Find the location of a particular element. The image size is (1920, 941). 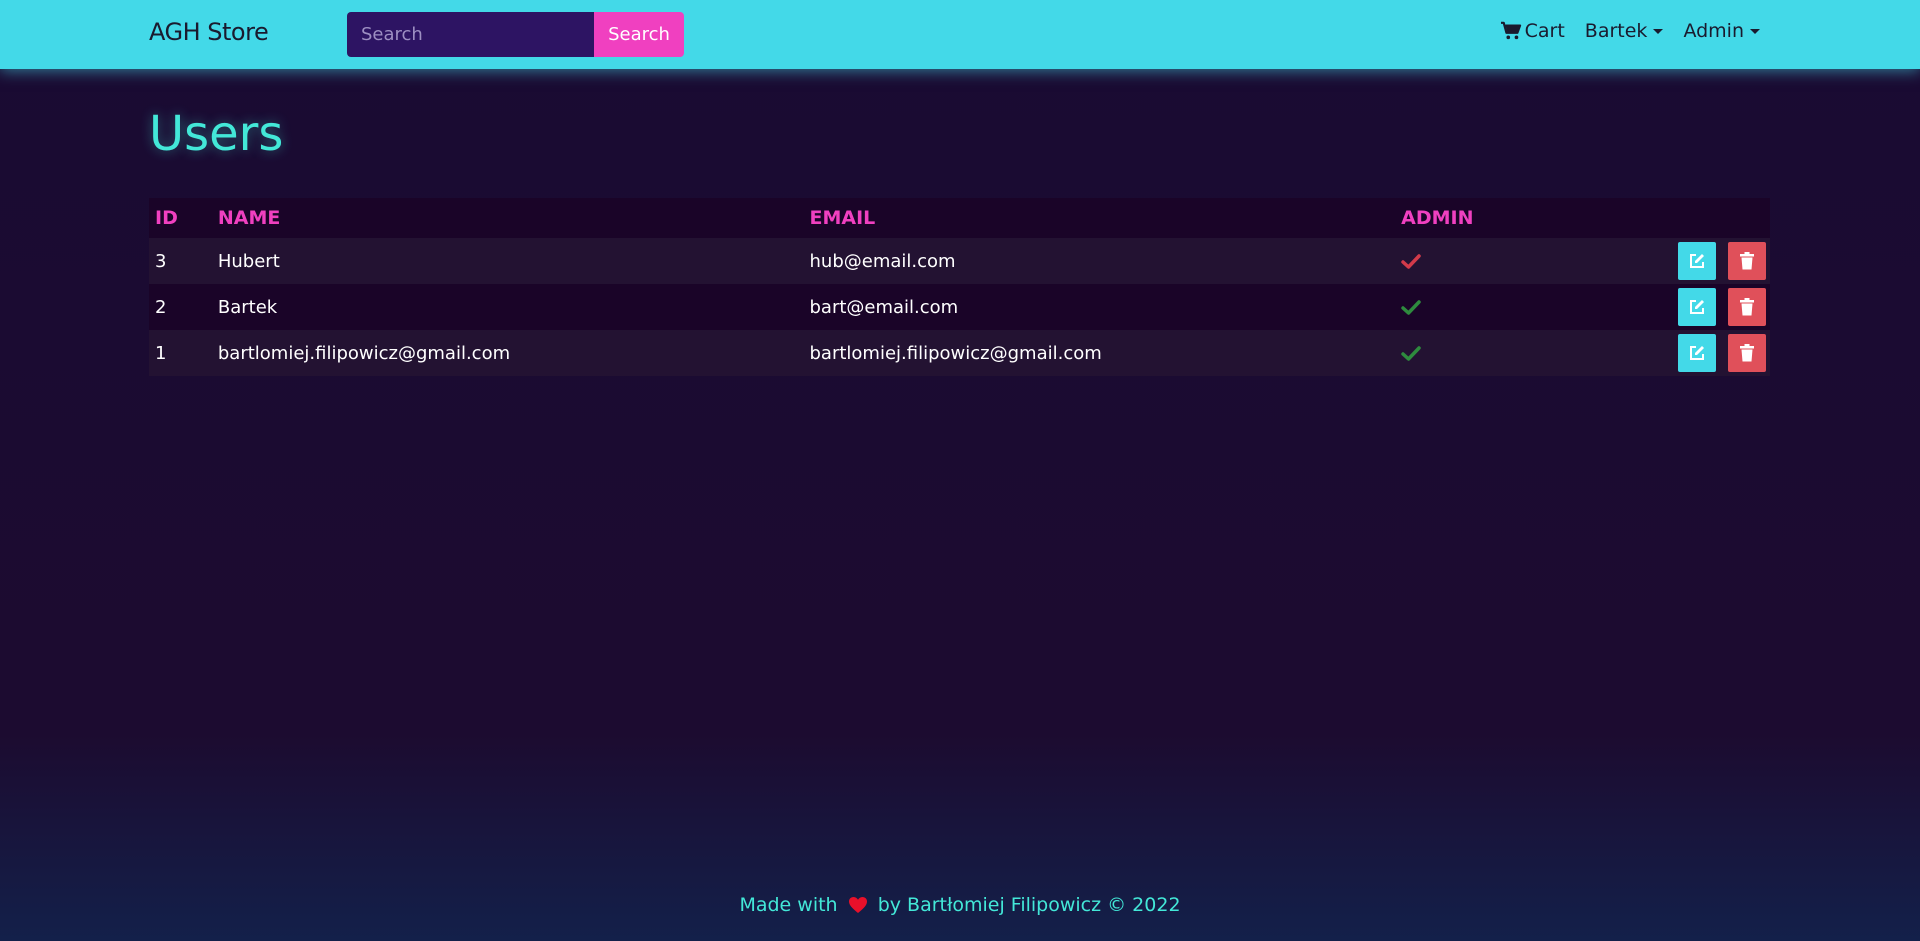

table-header-row: ID NAME EMAIL ADMIN is located at coordinates (959, 218).